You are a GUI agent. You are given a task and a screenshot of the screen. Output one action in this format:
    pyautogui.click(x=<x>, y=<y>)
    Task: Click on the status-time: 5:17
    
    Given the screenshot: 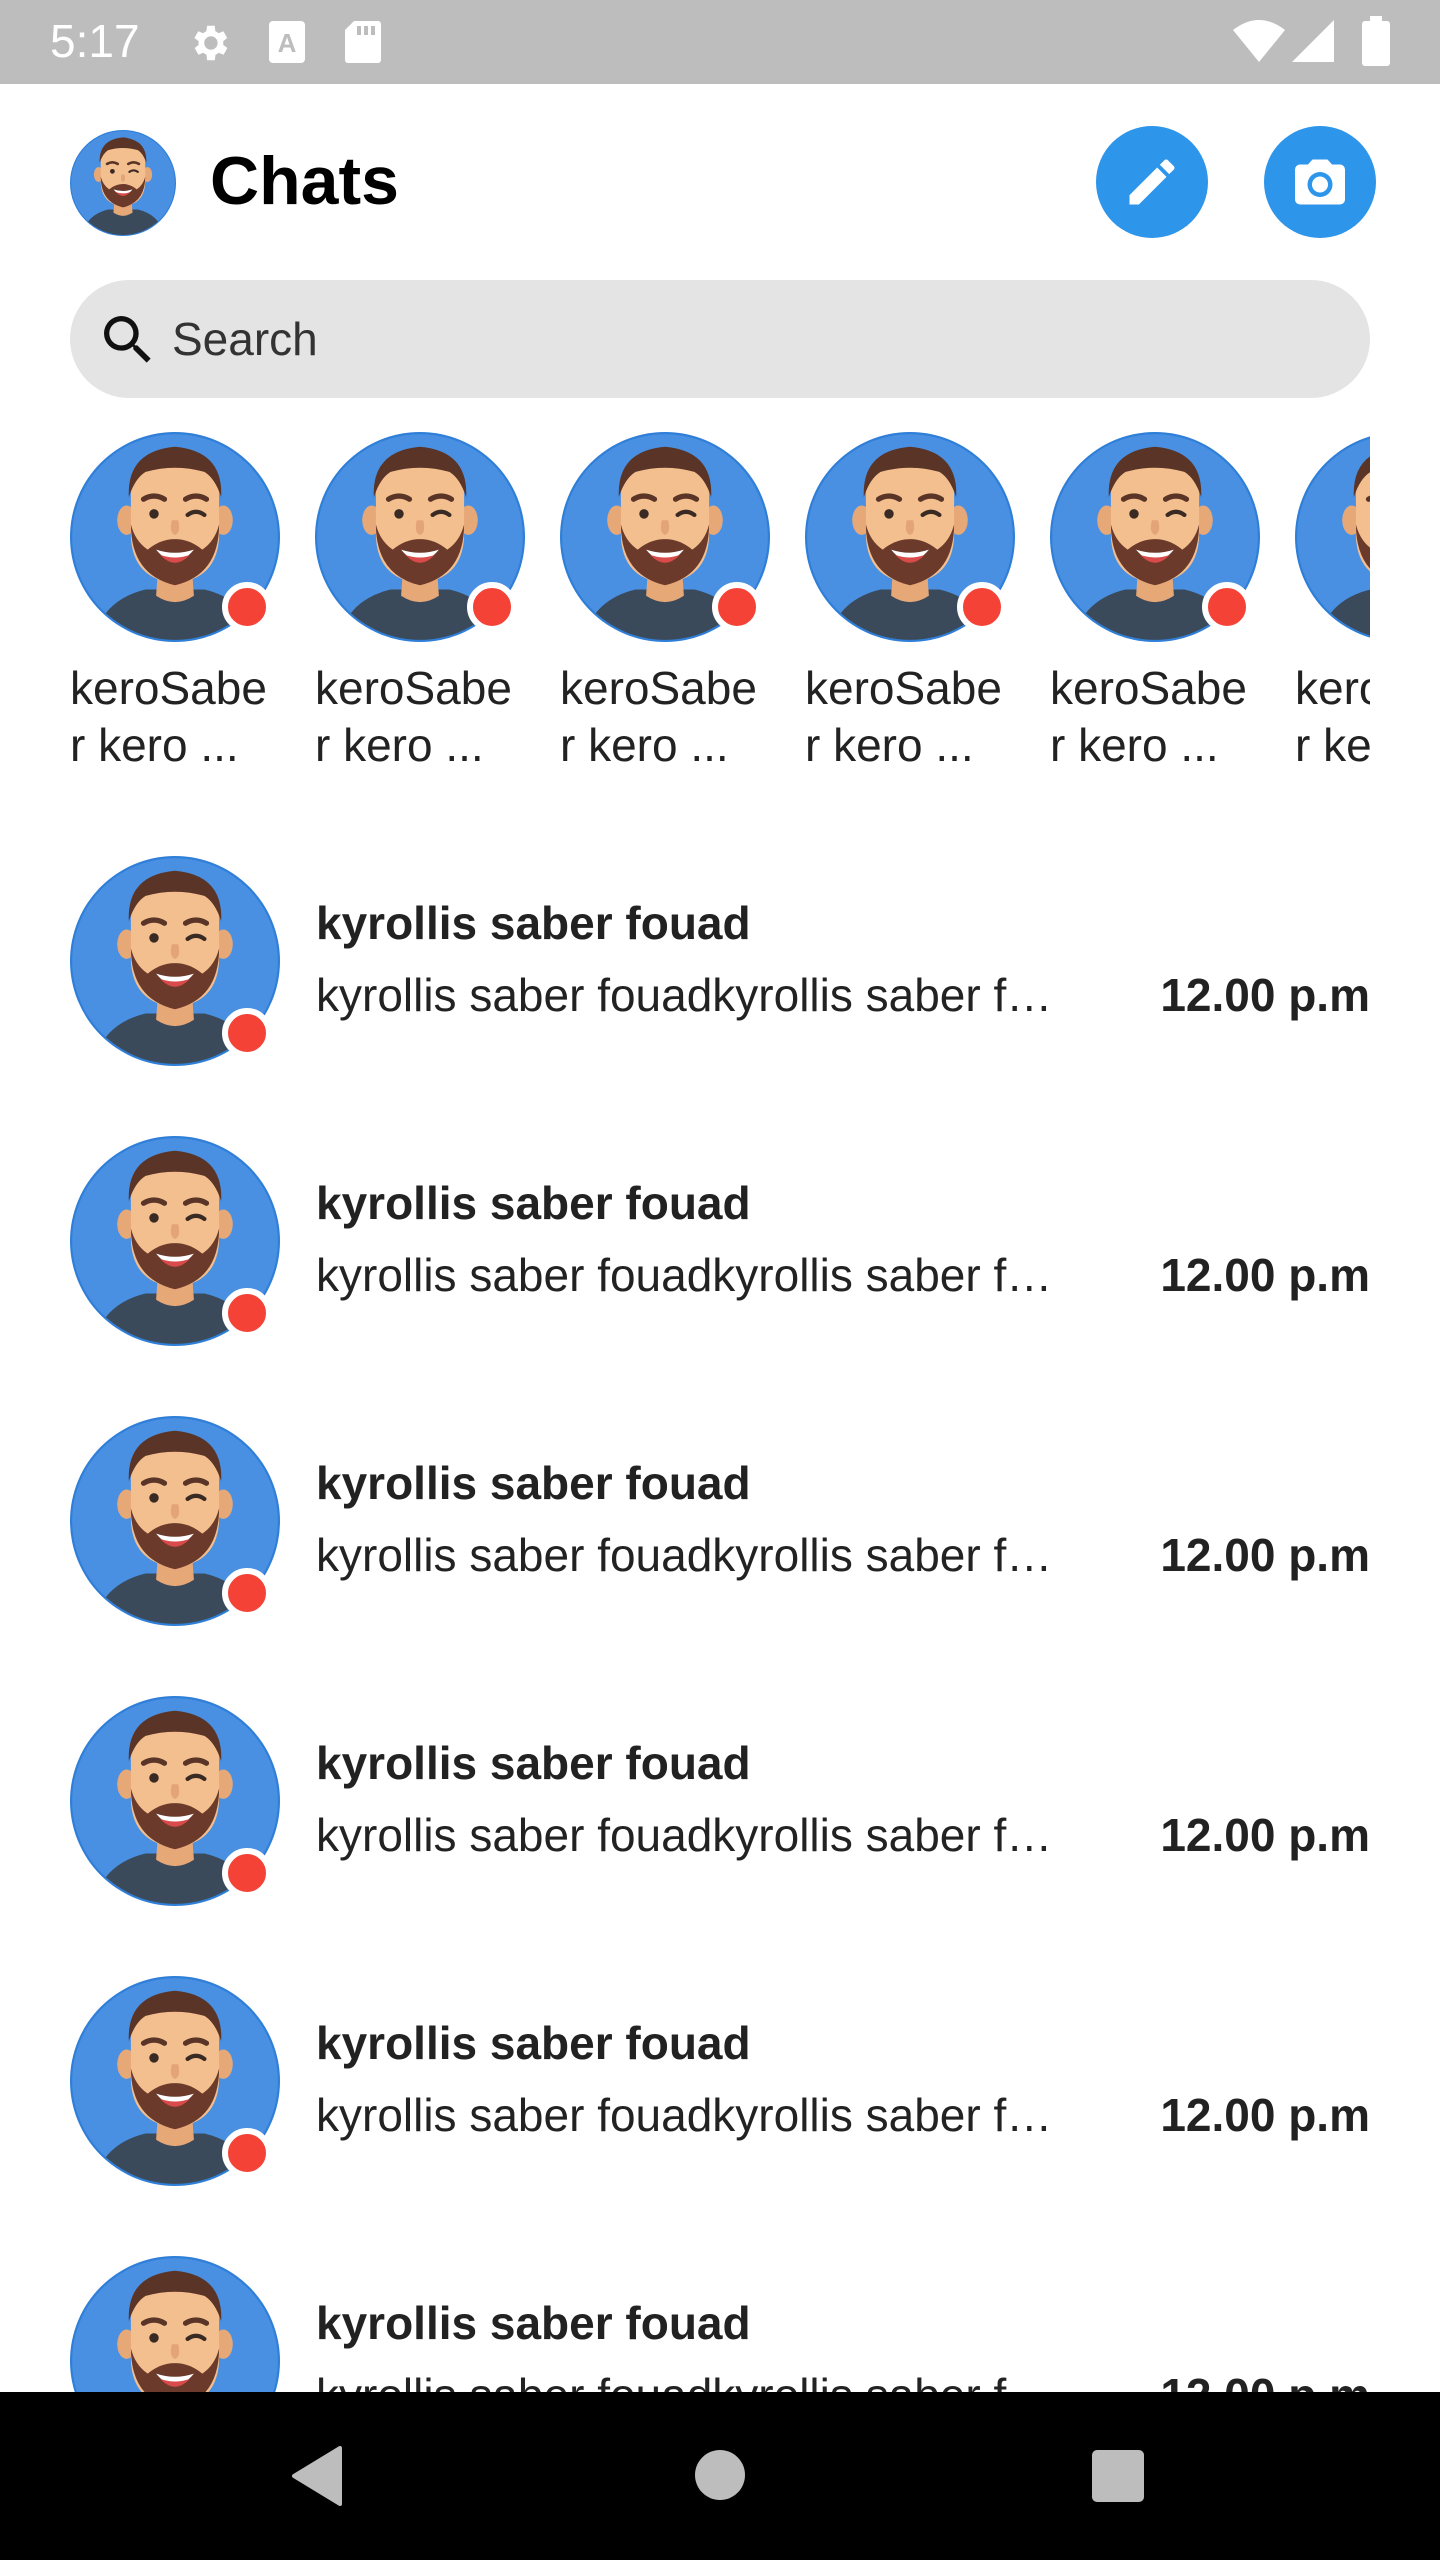 What is the action you would take?
    pyautogui.click(x=95, y=41)
    